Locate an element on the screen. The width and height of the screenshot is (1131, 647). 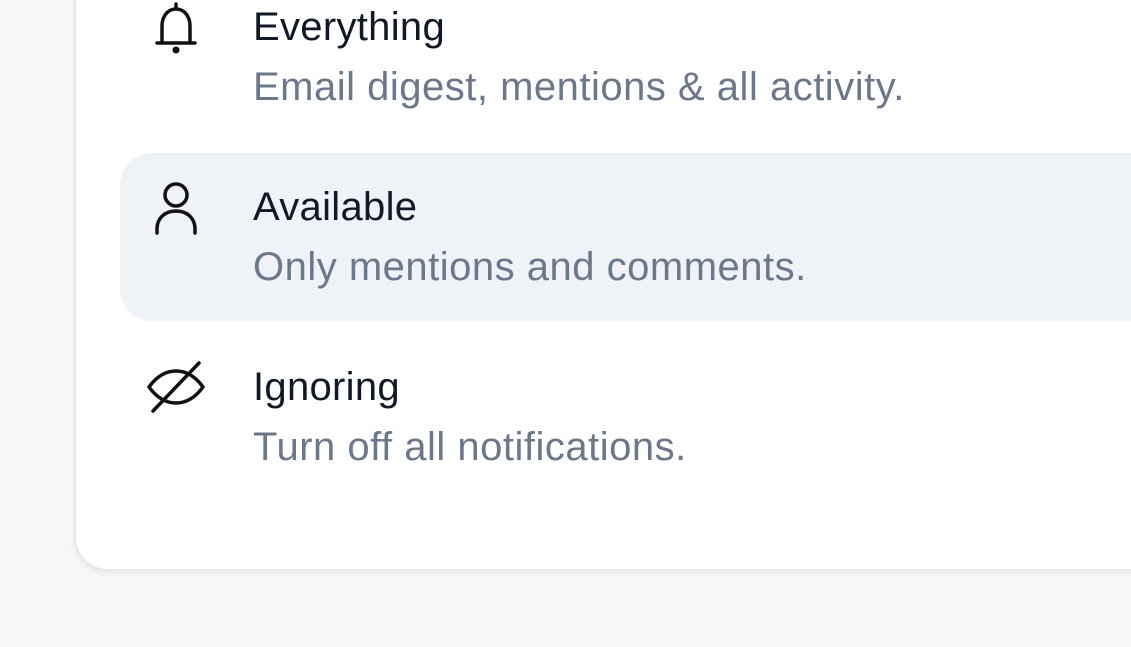
option-title: Available is located at coordinates (335, 207).